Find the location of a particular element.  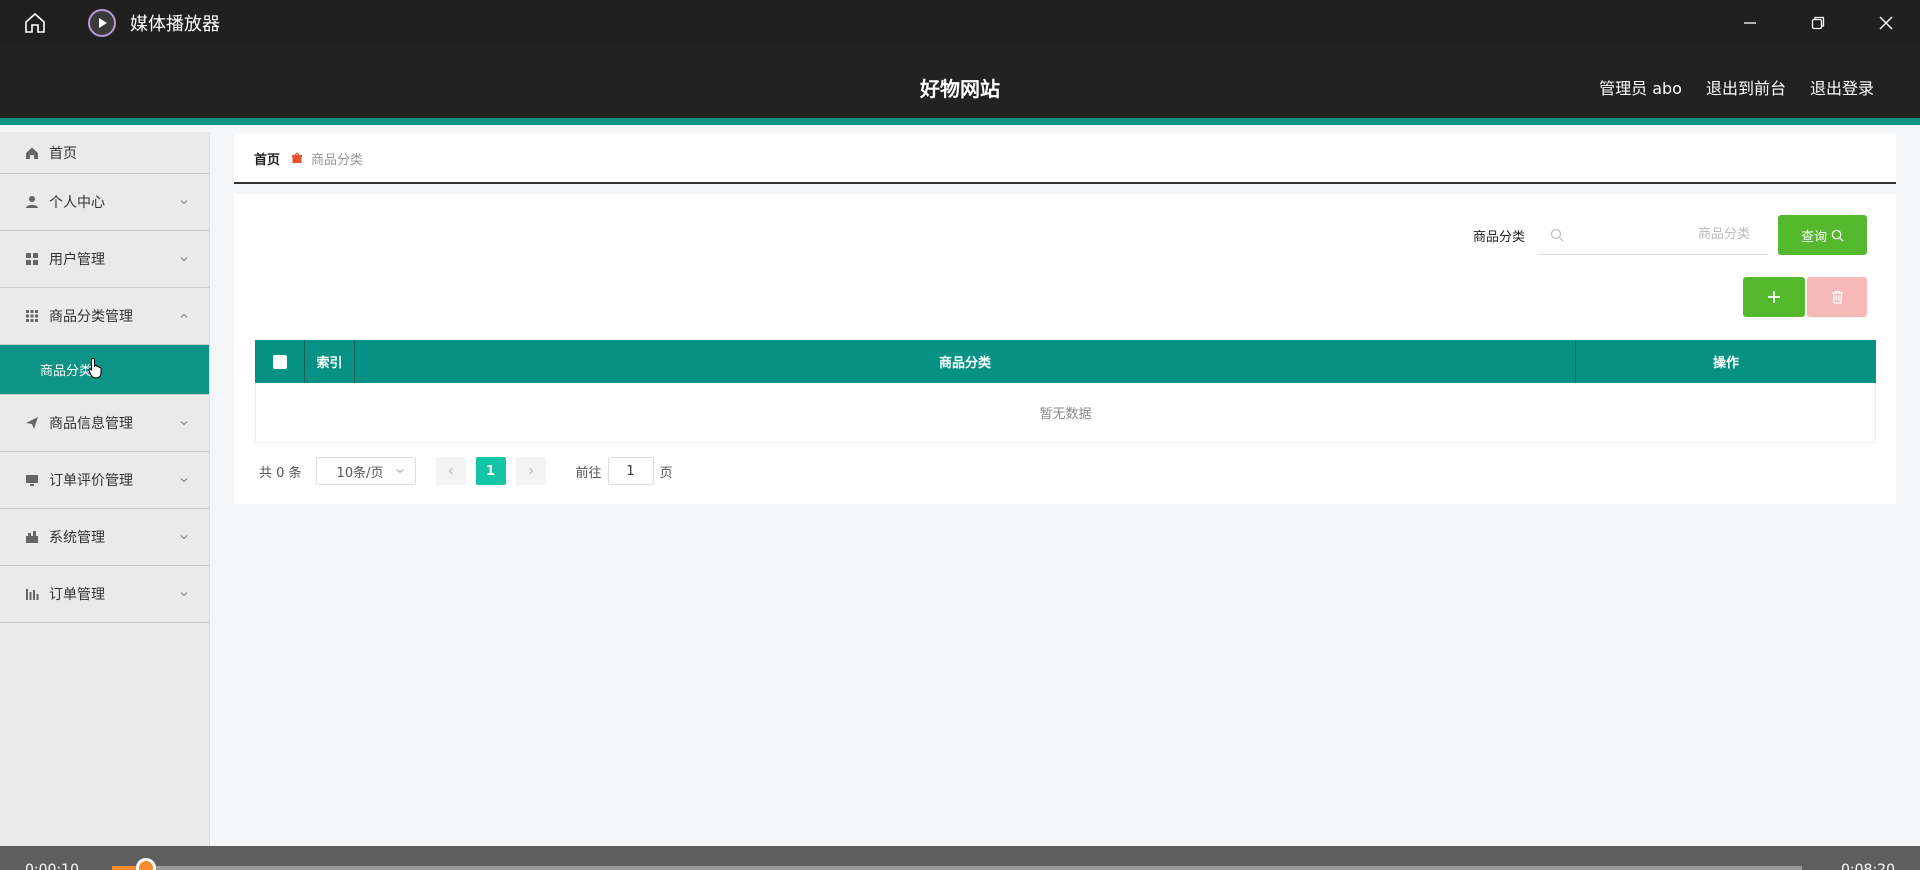

restore-icon is located at coordinates (1818, 22).